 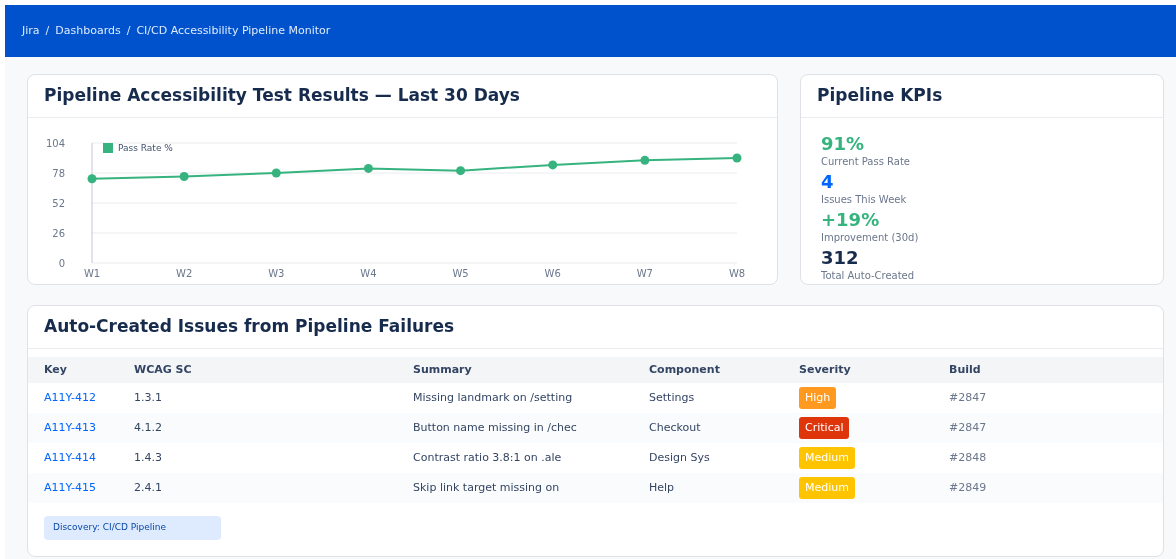 What do you see at coordinates (552, 273) in the screenshot?
I see `x-tick-label: W6` at bounding box center [552, 273].